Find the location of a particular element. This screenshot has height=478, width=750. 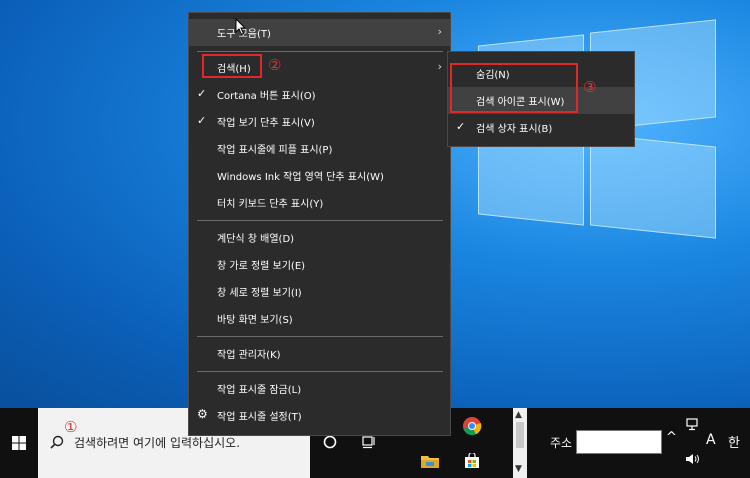

menu-item-show-windows-ink: Windows Ink 작업 영역 단추 표시(W) is located at coordinates (319, 175).